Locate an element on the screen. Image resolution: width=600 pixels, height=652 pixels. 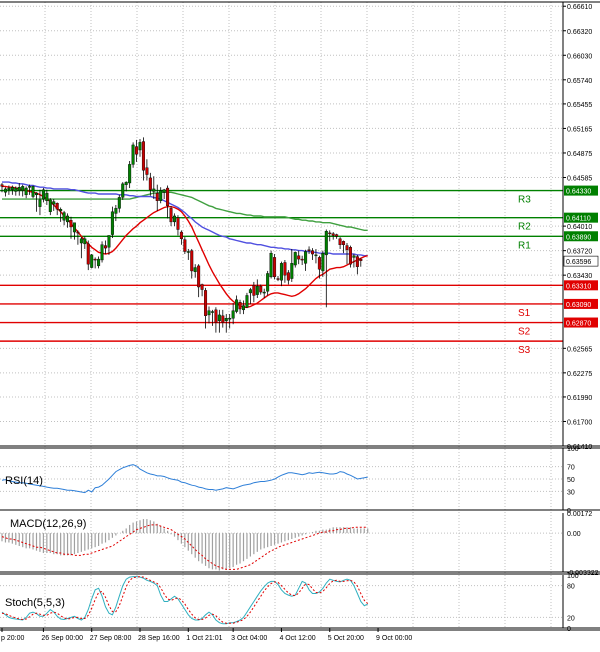
y-tick-label: 0.65740 is located at coordinates (579, 81).